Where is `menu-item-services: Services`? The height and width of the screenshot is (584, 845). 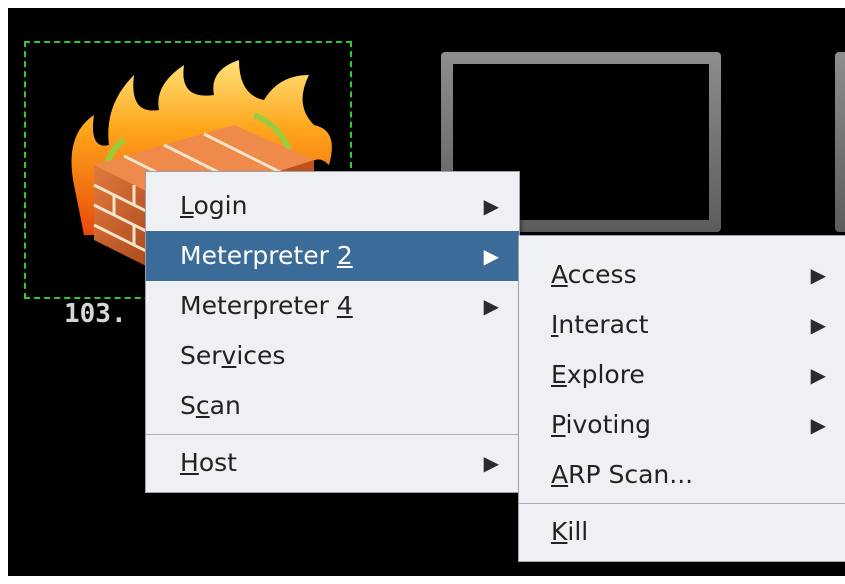
menu-item-services: Services is located at coordinates (332, 356).